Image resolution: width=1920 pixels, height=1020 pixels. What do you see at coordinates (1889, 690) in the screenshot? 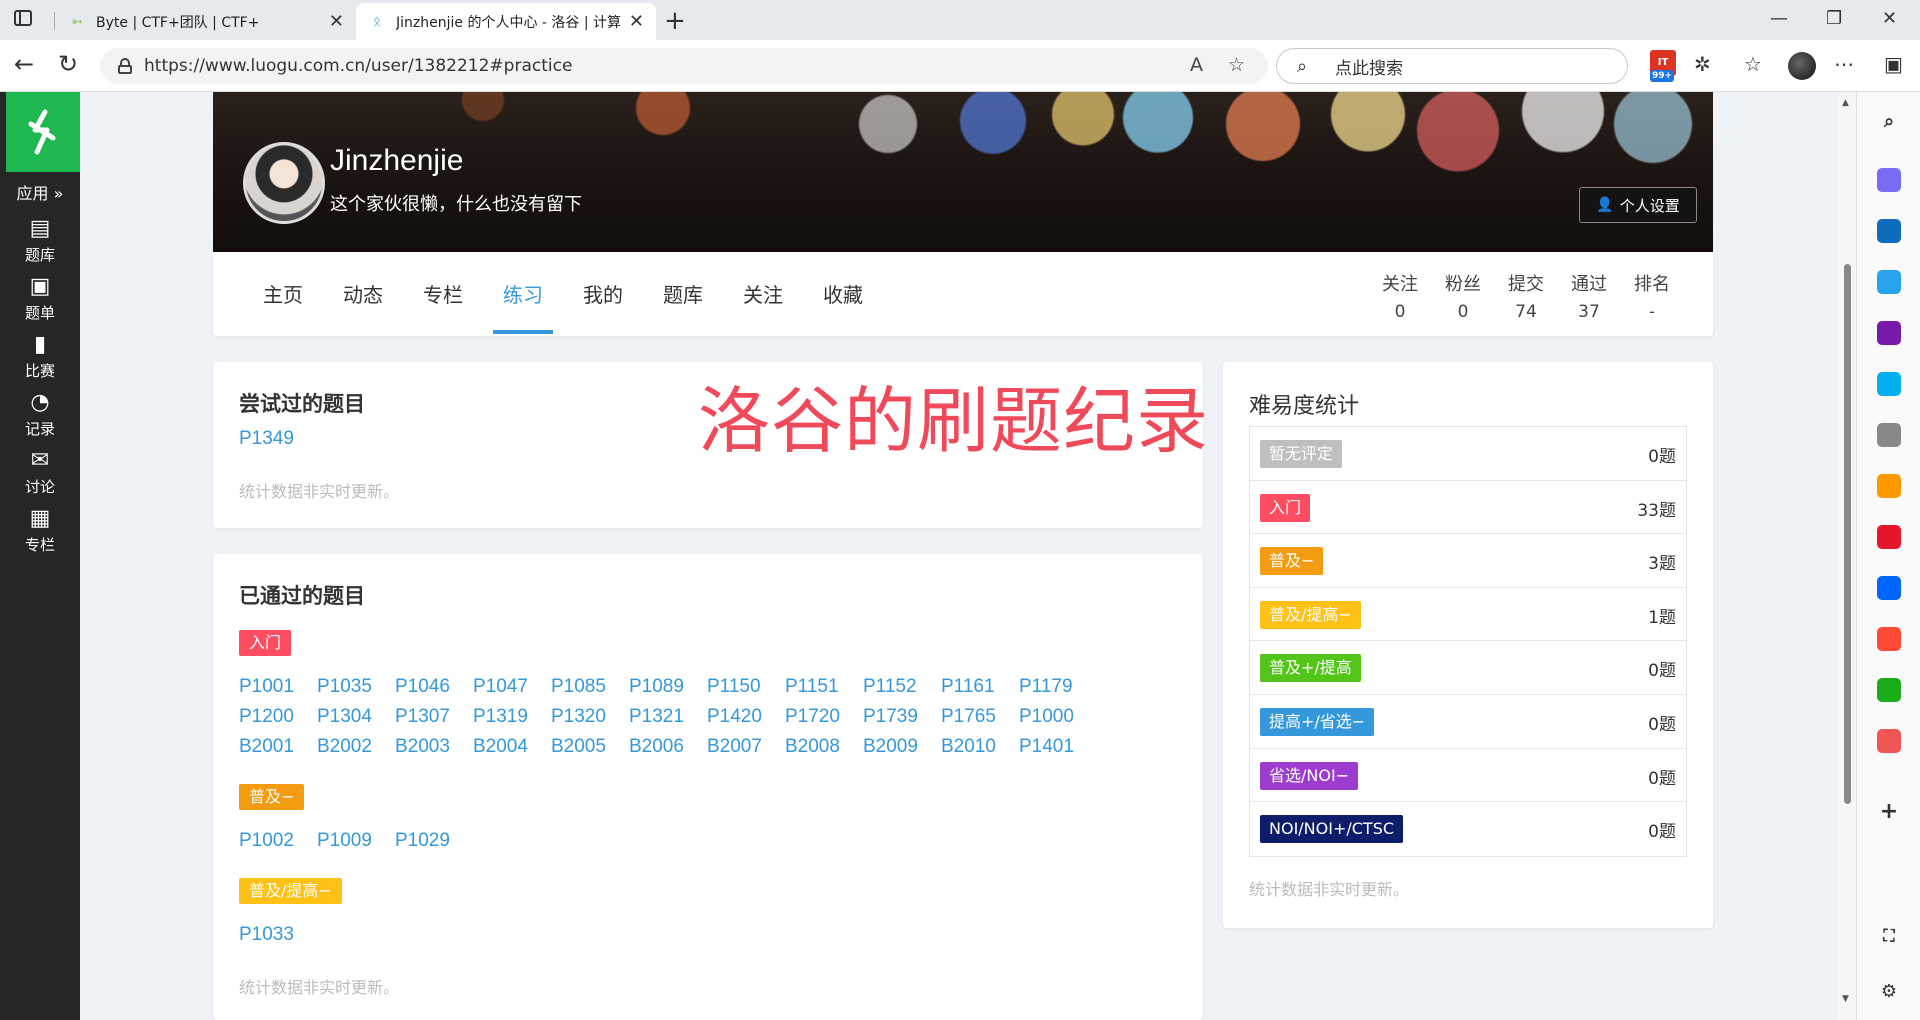
I see `app-green-icon` at bounding box center [1889, 690].